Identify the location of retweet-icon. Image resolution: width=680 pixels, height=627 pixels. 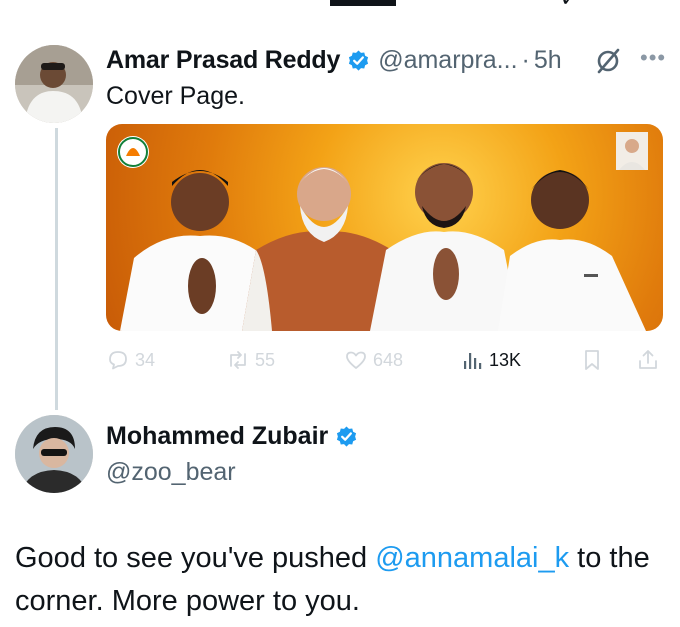
(238, 360).